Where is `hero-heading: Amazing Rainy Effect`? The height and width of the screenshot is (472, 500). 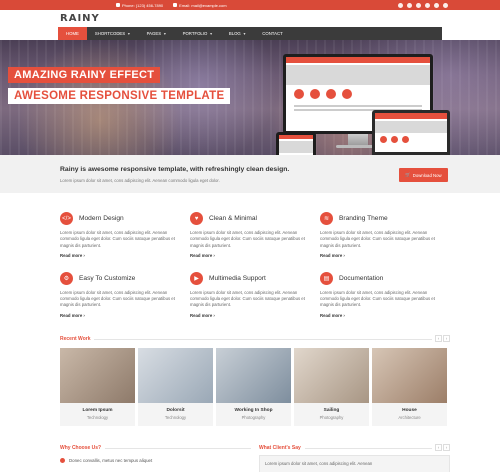
hero-heading: Amazing Rainy Effect is located at coordinates (84, 75).